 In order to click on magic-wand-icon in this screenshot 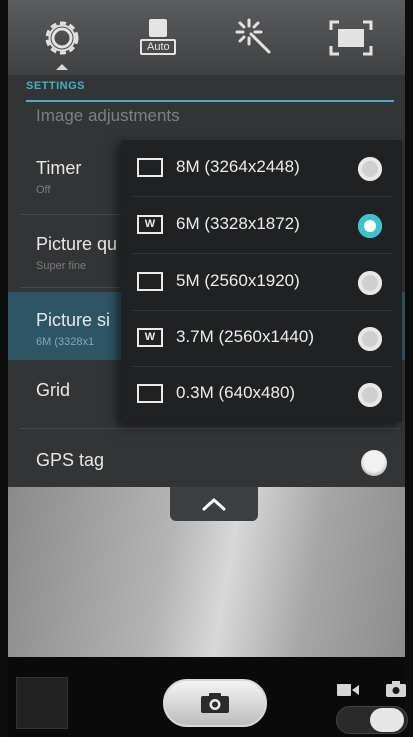, I will do `click(253, 35)`.